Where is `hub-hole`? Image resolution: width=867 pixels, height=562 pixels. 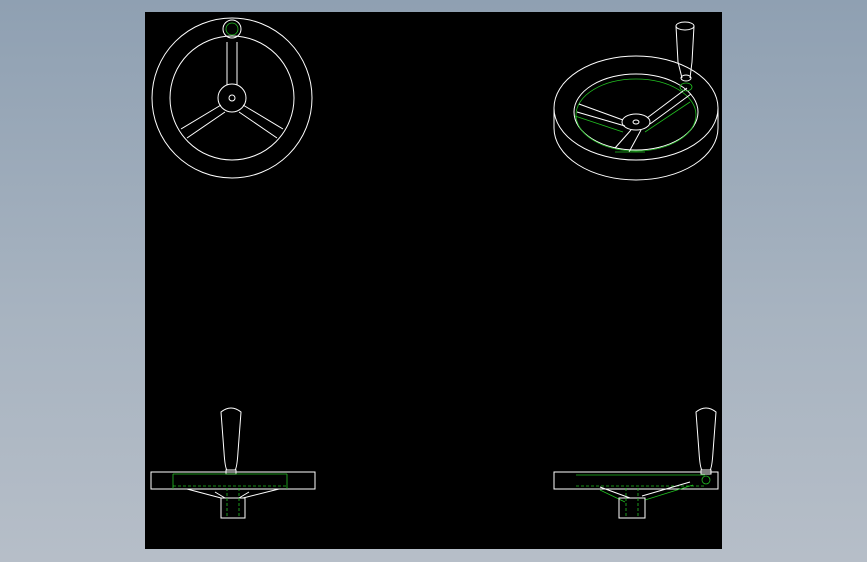 hub-hole is located at coordinates (232, 98).